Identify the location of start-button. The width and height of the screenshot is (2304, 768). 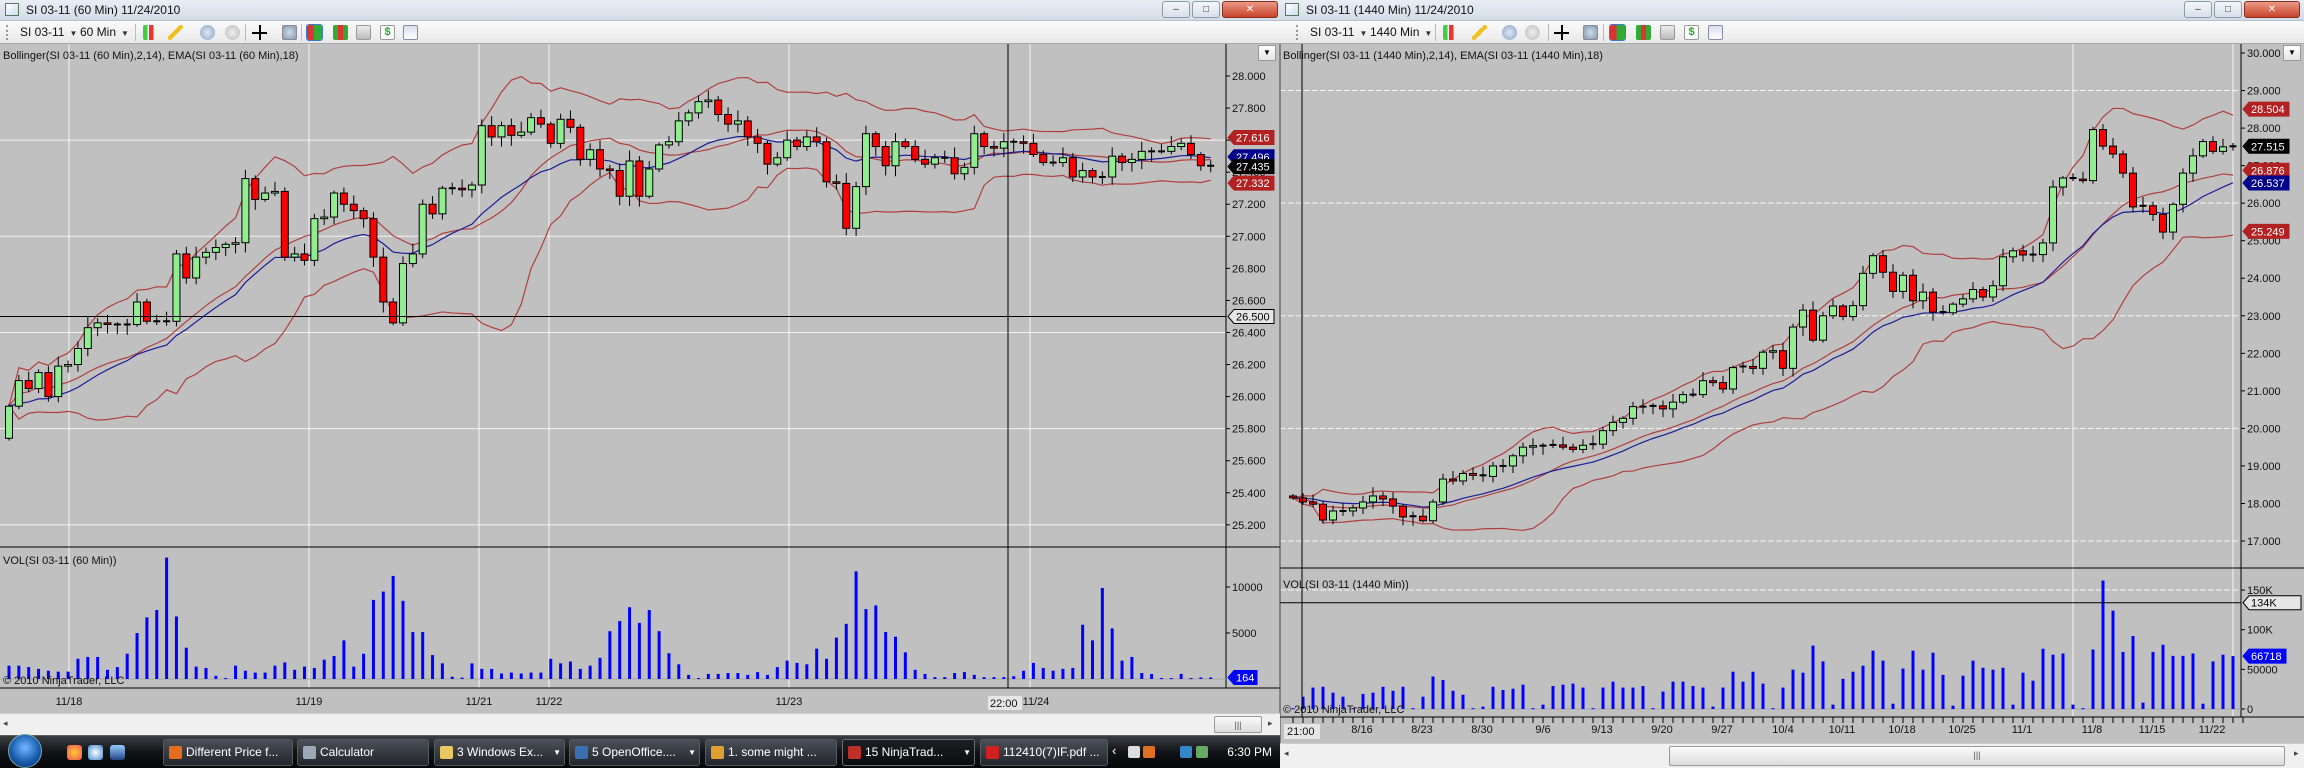
(25, 751).